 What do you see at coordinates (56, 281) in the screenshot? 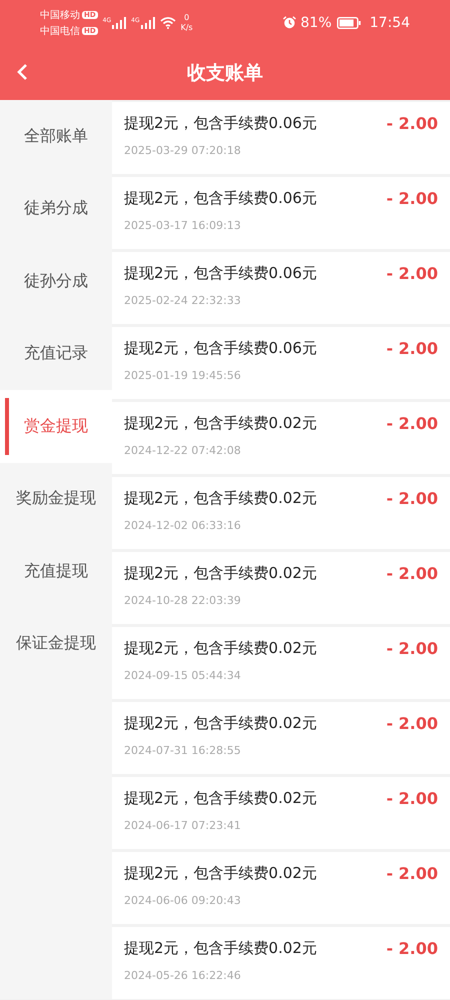
I see `category-tab: 徒孙分成` at bounding box center [56, 281].